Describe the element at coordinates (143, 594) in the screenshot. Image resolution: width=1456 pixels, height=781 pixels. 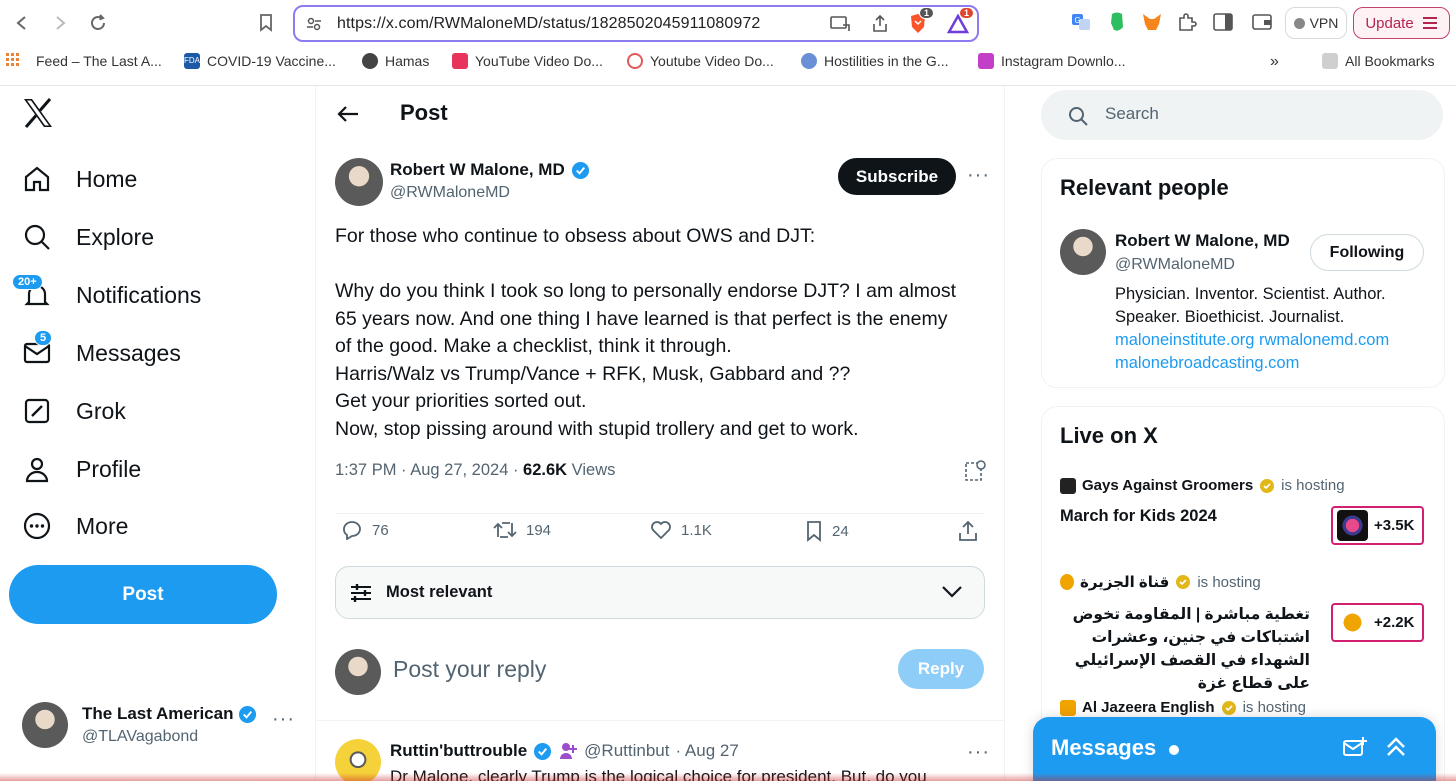
I see `post-button: Post` at that location.